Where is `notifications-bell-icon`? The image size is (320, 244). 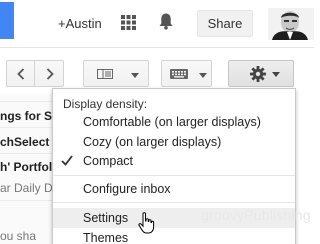
notifications-bell-icon is located at coordinates (166, 21).